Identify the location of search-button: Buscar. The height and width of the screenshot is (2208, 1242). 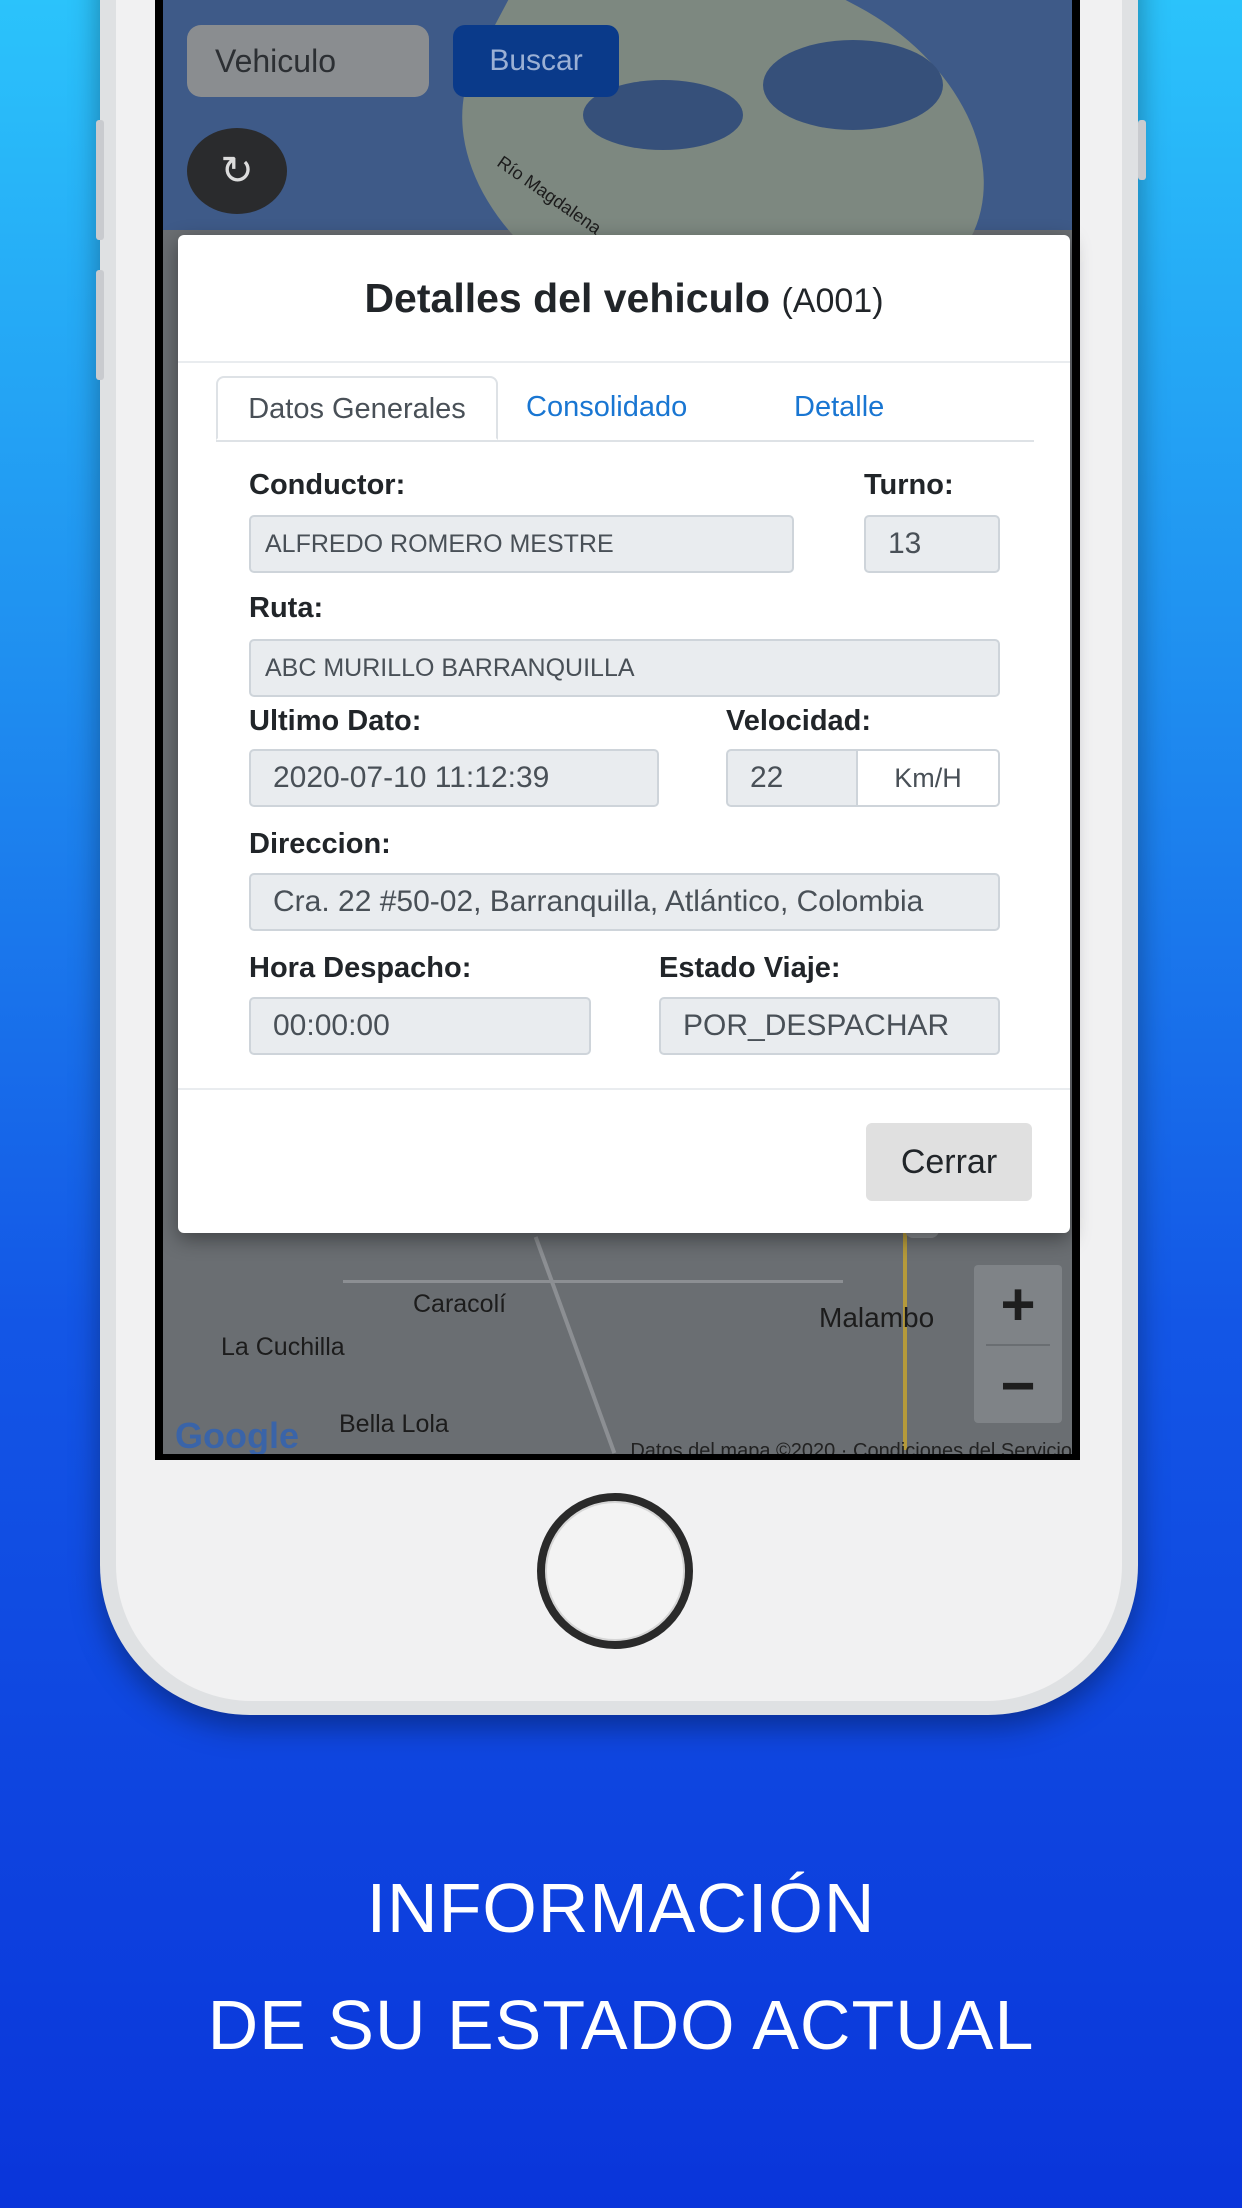
(536, 61).